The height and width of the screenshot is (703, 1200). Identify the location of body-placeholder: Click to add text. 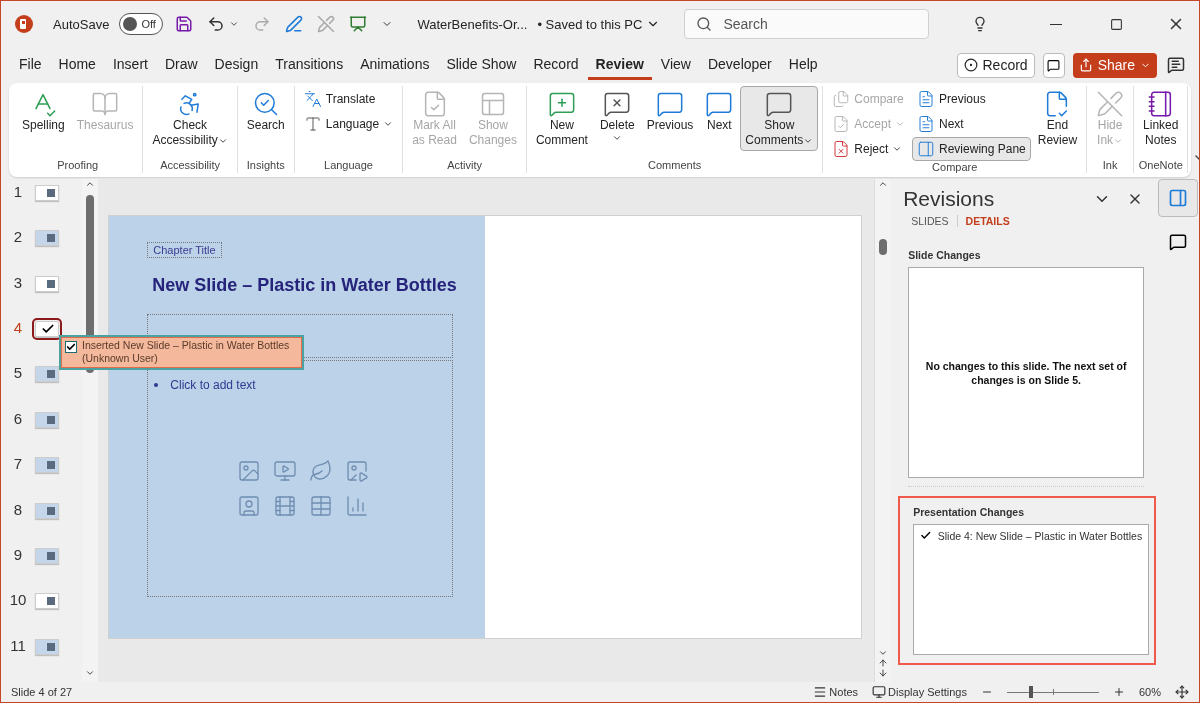
(303, 385).